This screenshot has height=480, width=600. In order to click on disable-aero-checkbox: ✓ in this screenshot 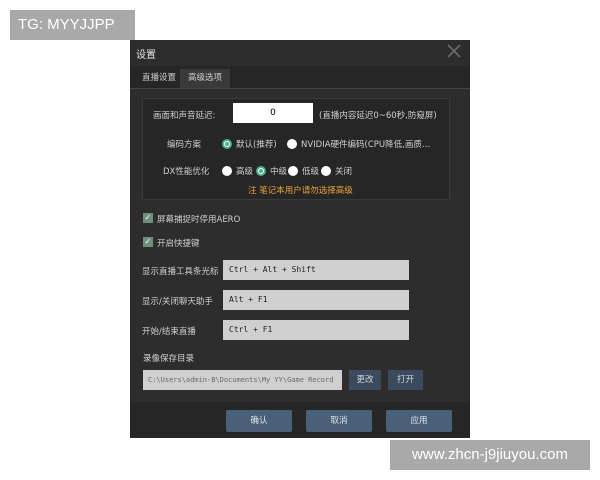, I will do `click(148, 218)`.